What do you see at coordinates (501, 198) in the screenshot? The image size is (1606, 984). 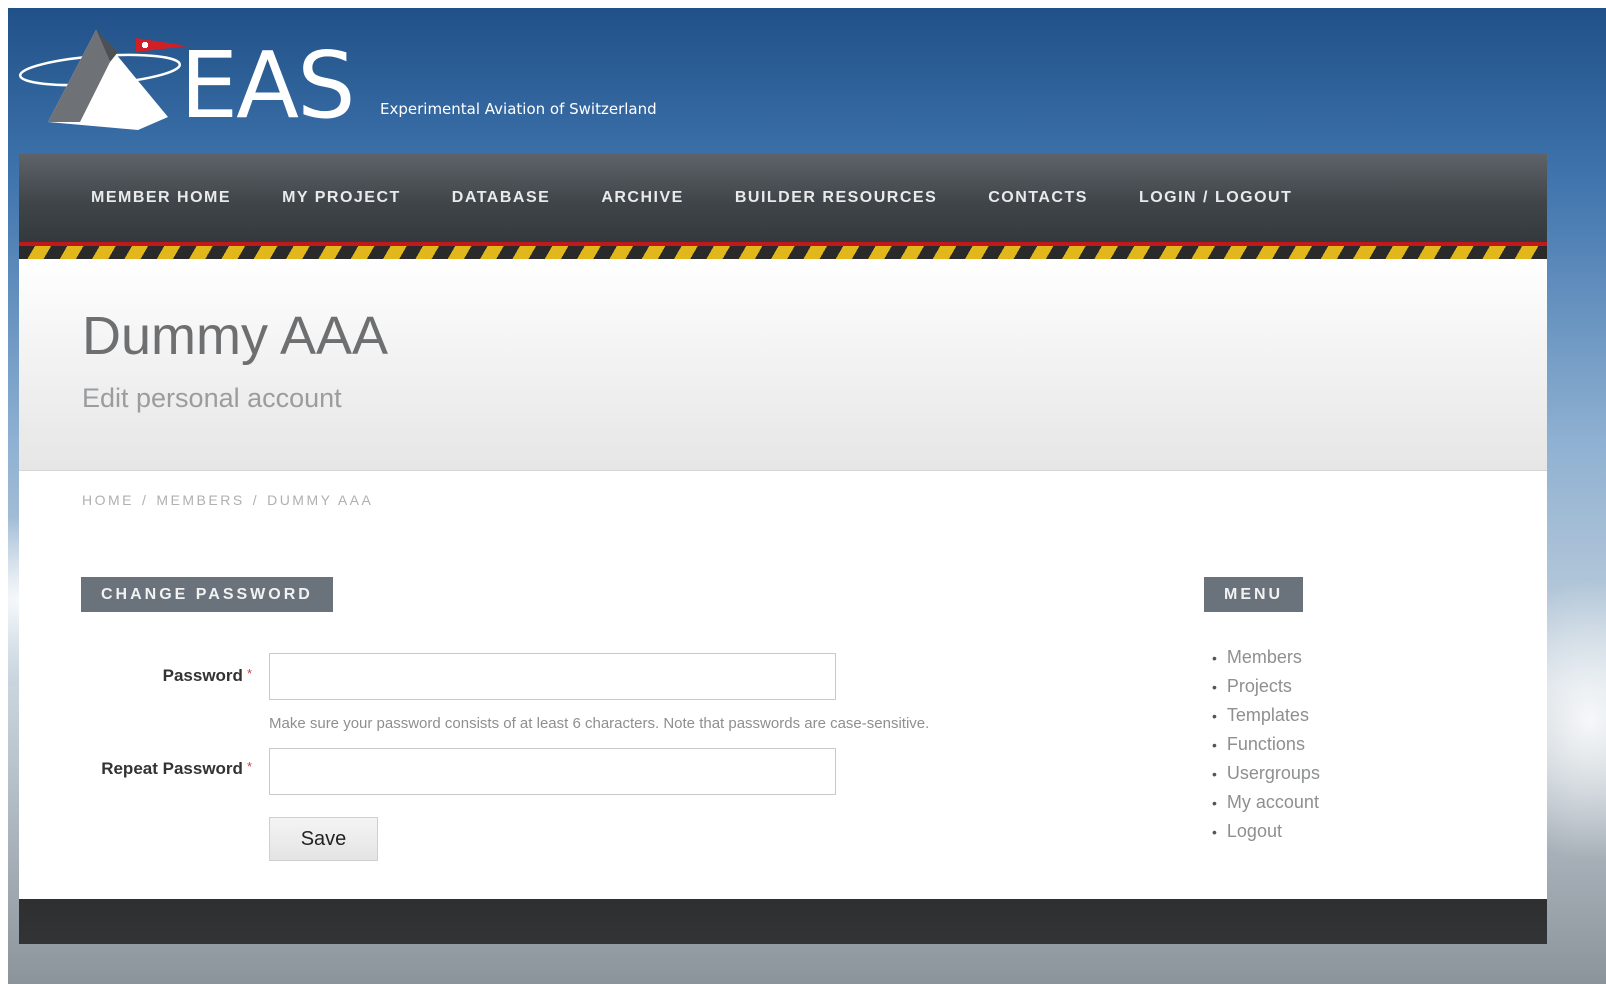 I see `nav-item-database: DATABASE` at bounding box center [501, 198].